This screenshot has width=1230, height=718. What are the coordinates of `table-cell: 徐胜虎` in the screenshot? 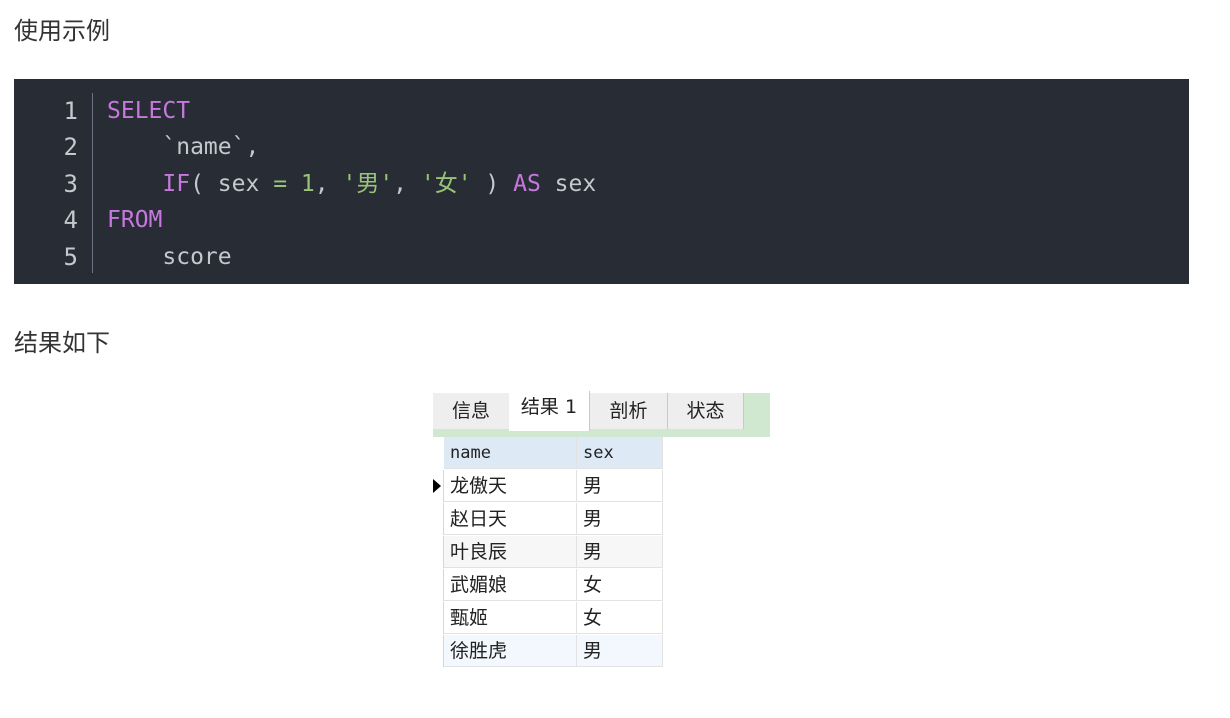 It's located at (510, 651).